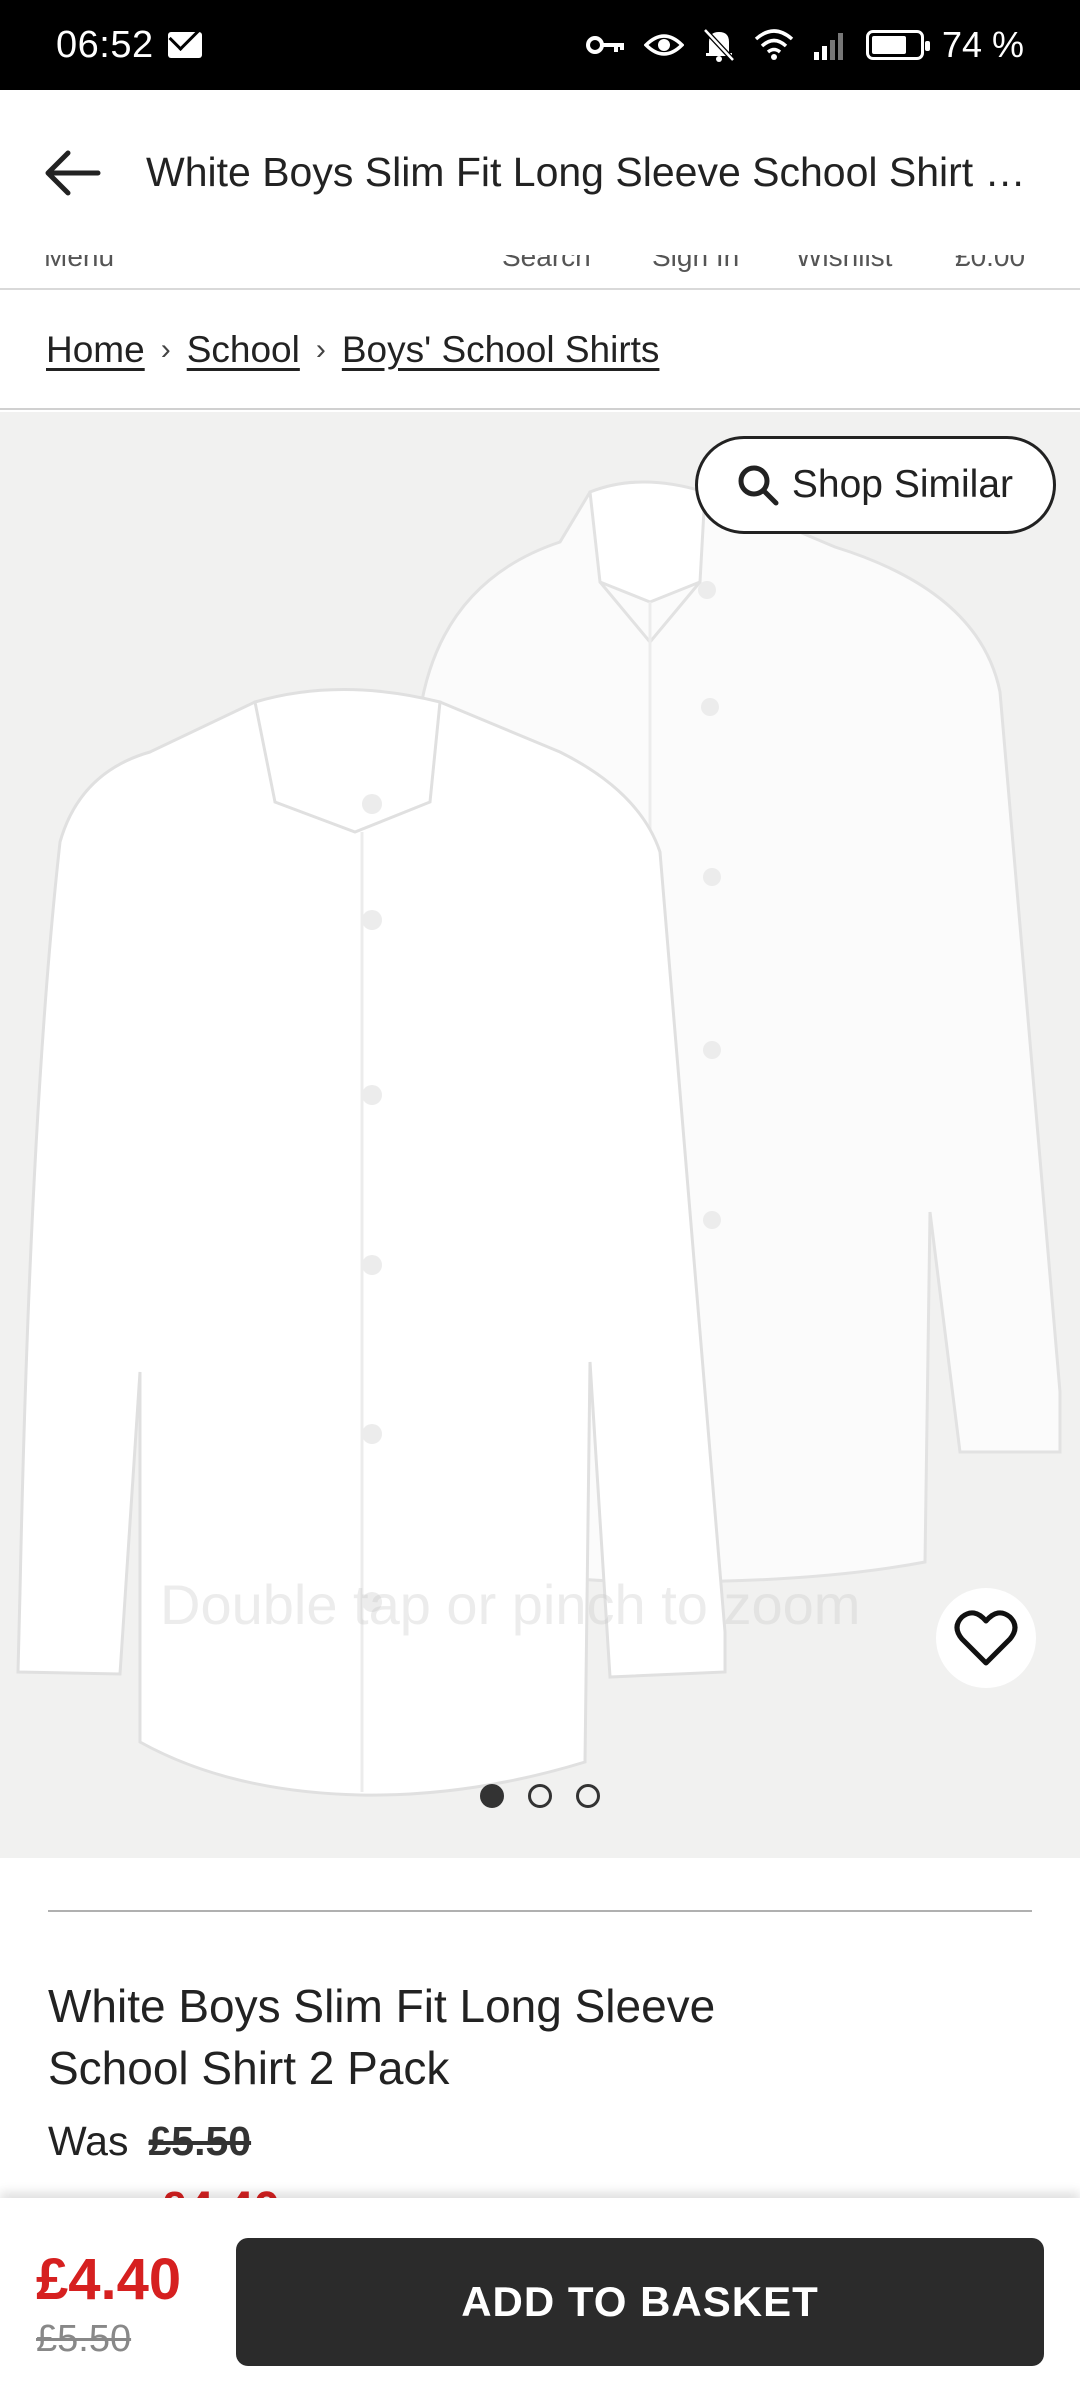  Describe the element at coordinates (830, 45) in the screenshot. I see `signal-icon` at that location.